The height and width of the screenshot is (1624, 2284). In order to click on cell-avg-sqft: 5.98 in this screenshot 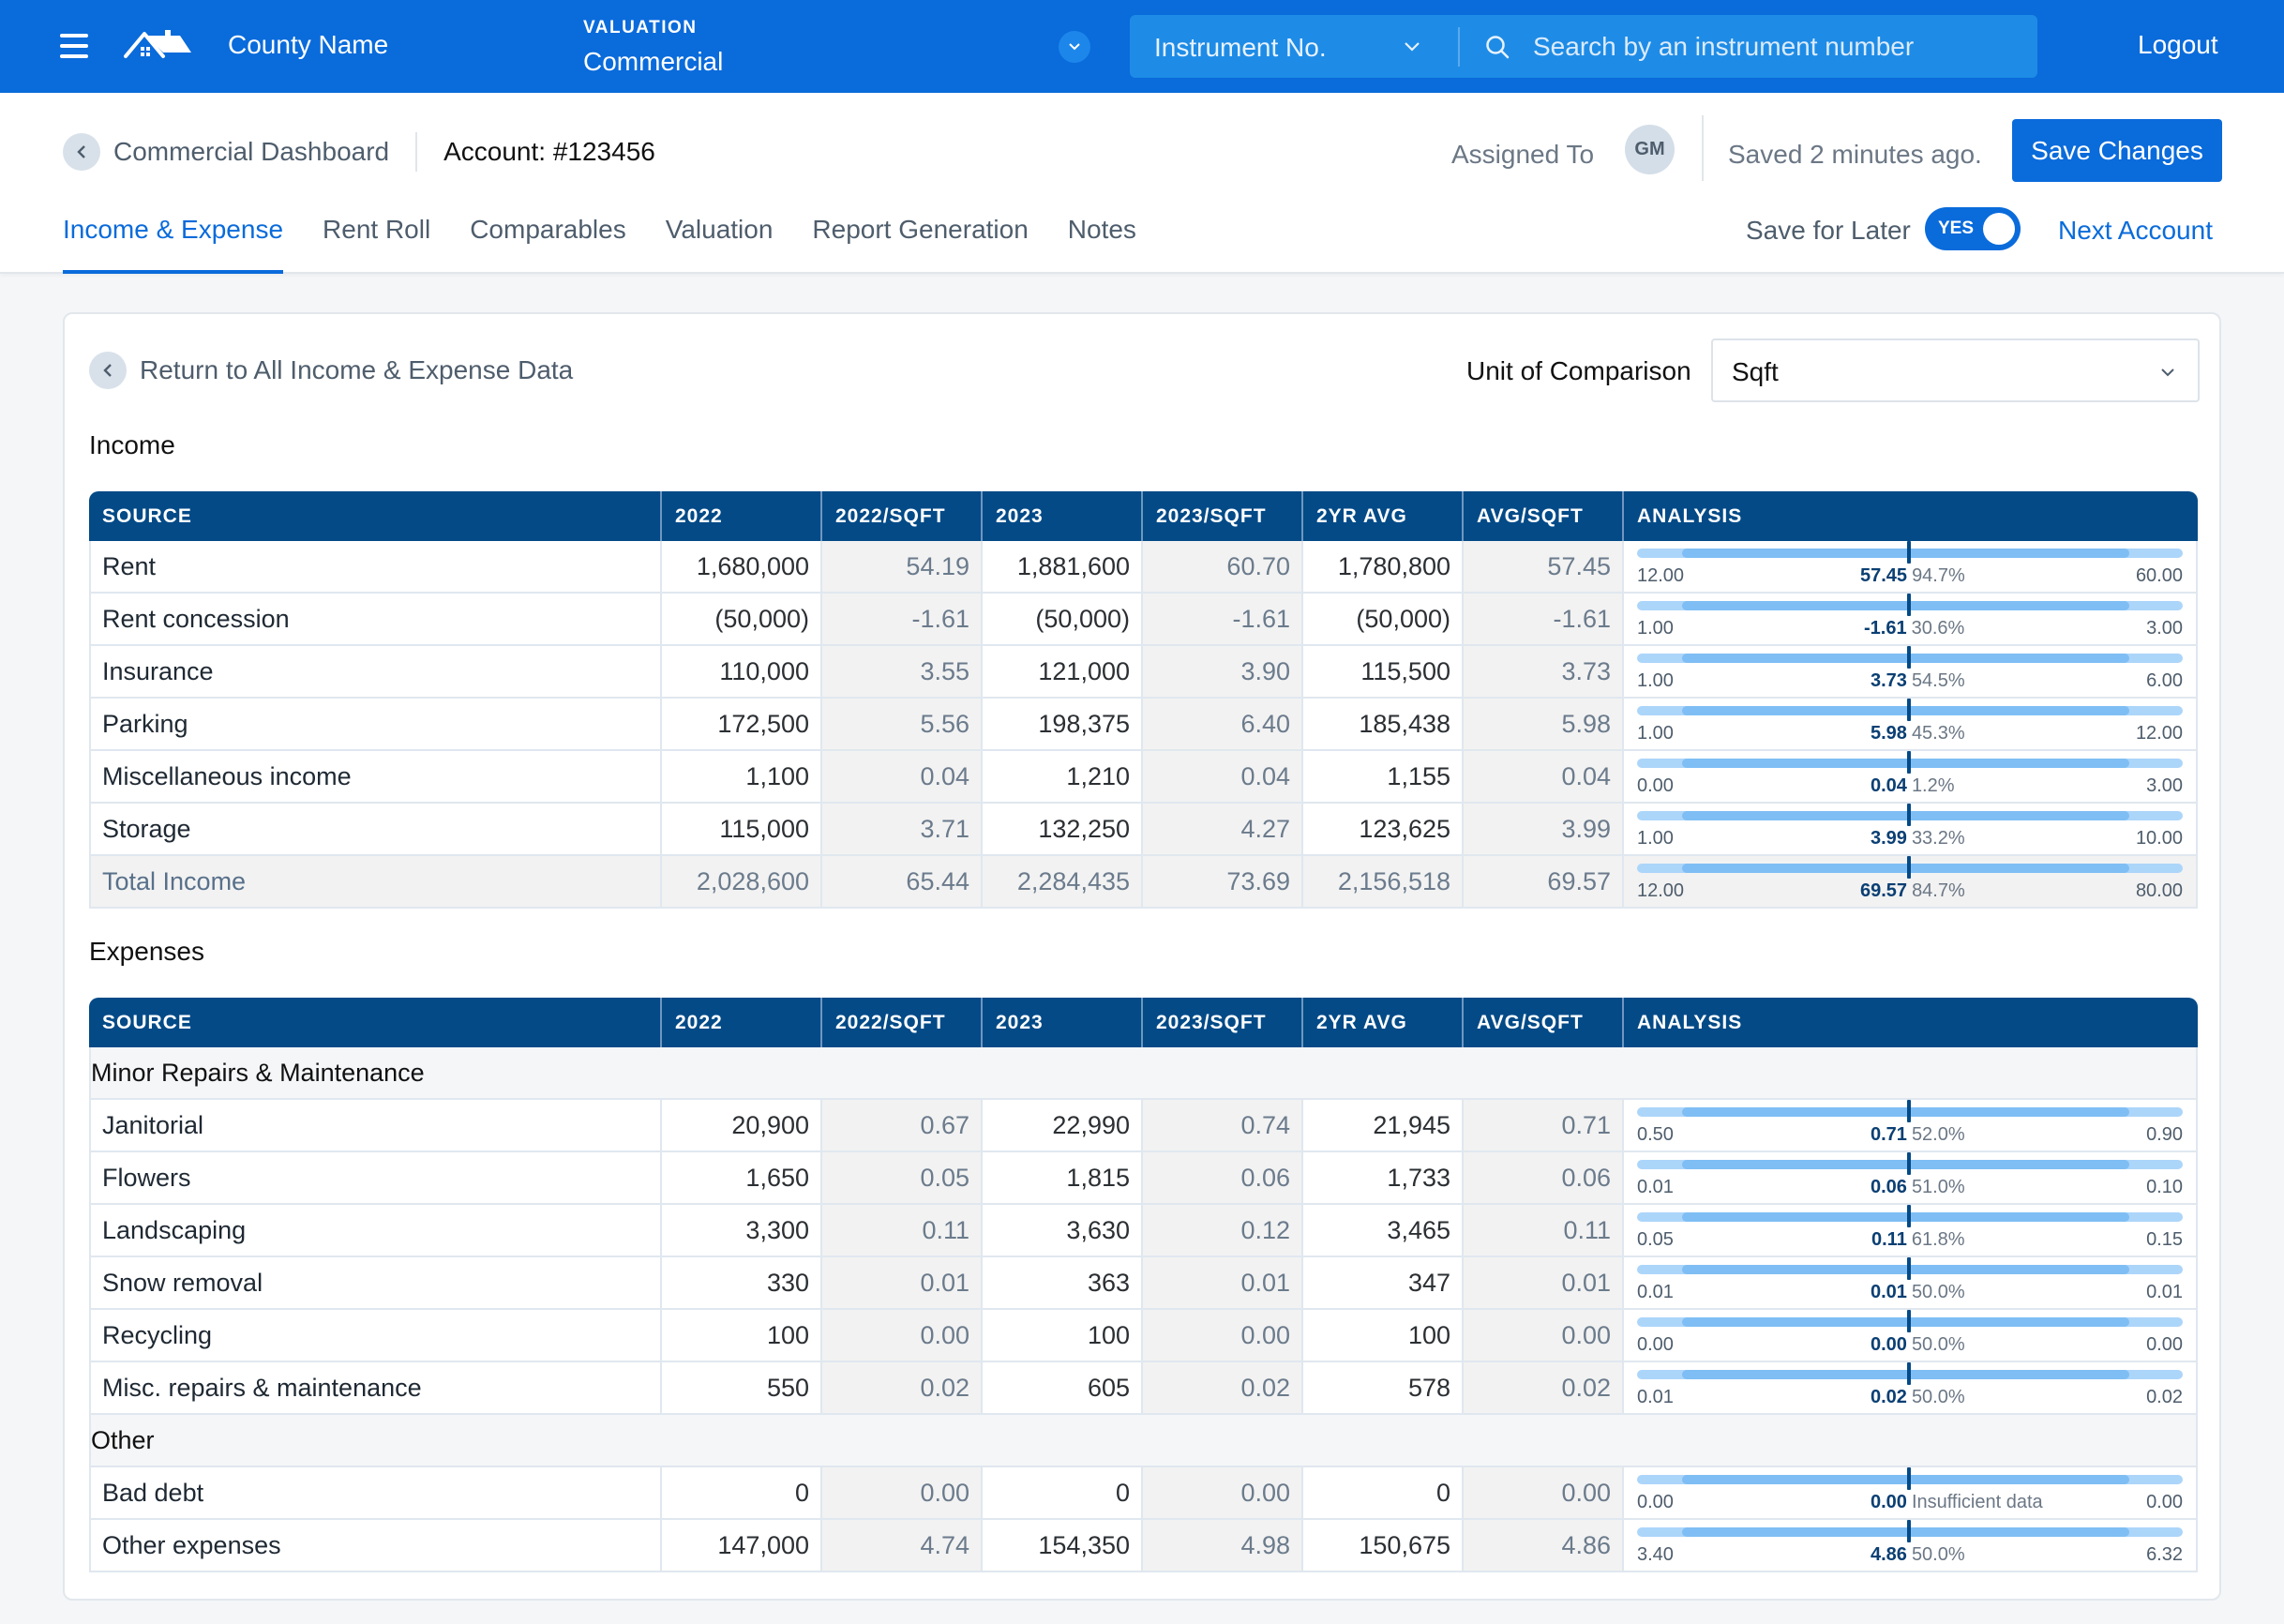, I will do `click(1544, 725)`.